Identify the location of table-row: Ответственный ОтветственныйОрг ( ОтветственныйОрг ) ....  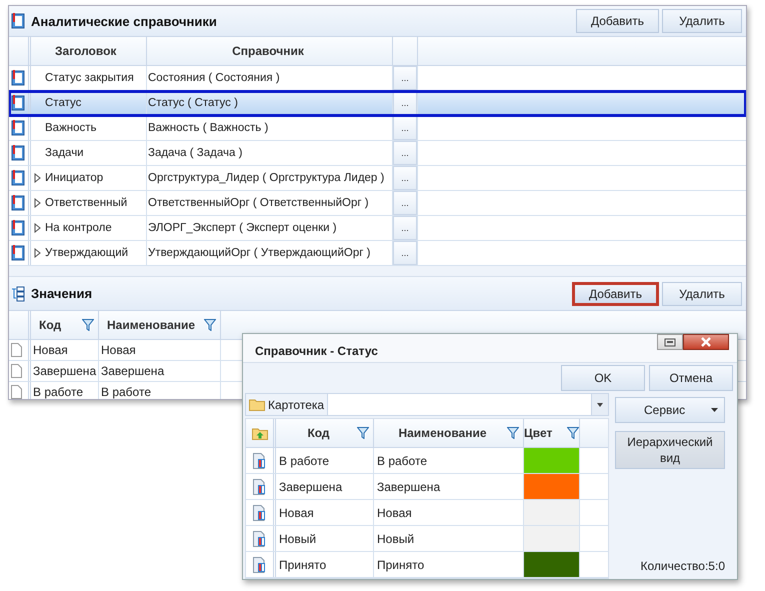
(377, 203).